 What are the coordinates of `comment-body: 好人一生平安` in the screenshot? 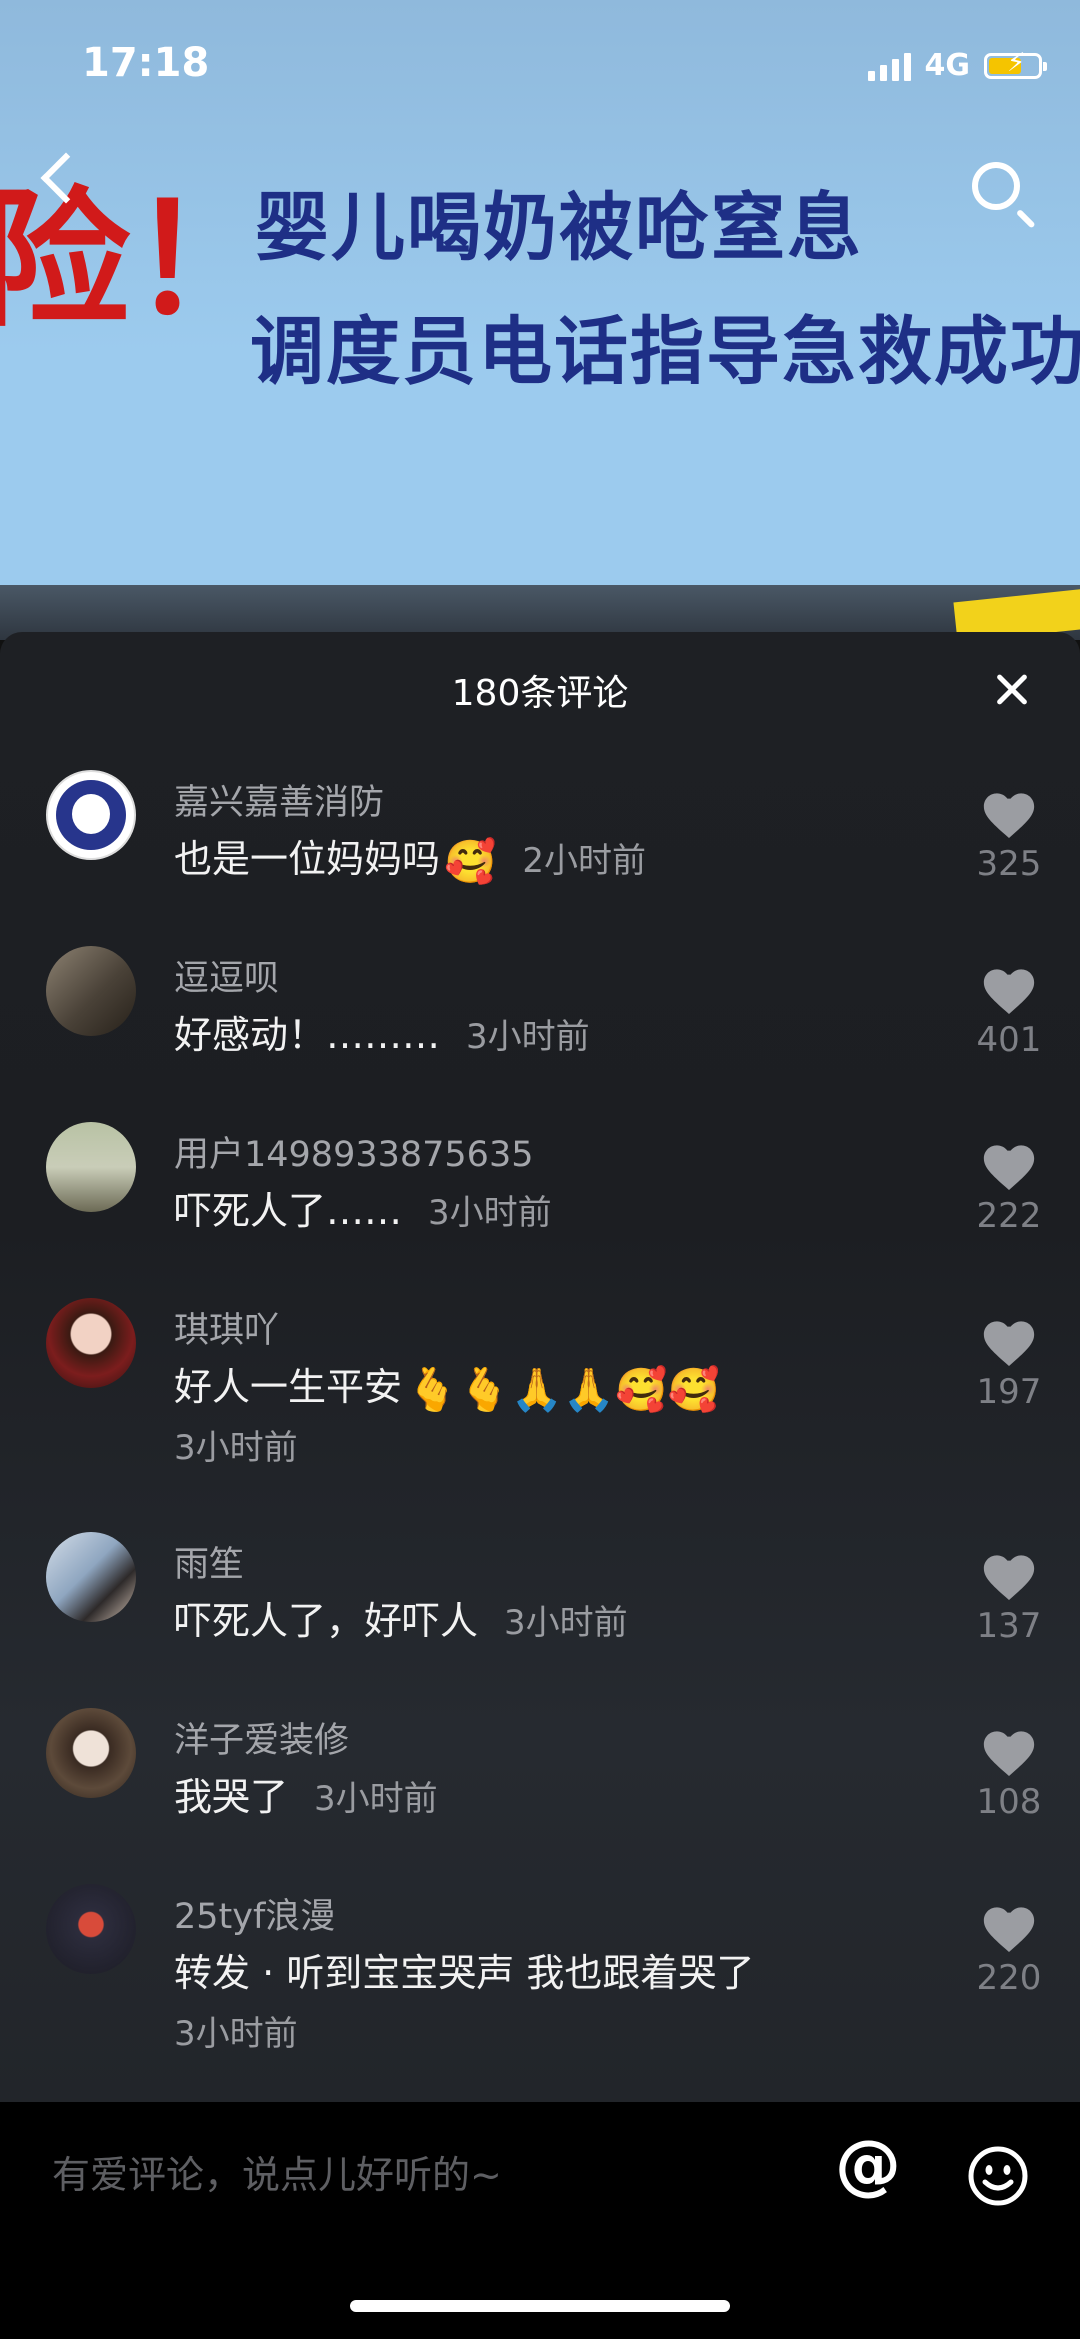 It's located at (288, 1387).